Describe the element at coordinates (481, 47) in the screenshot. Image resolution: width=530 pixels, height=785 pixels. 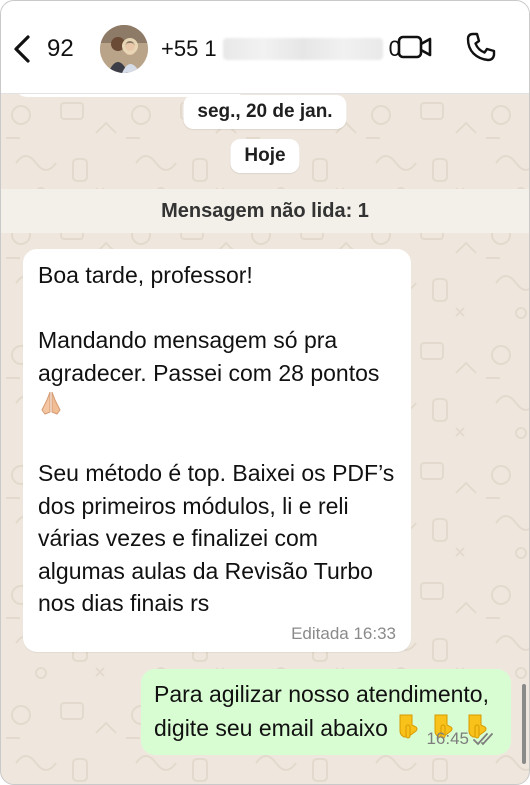
I see `phone-call-icon` at that location.